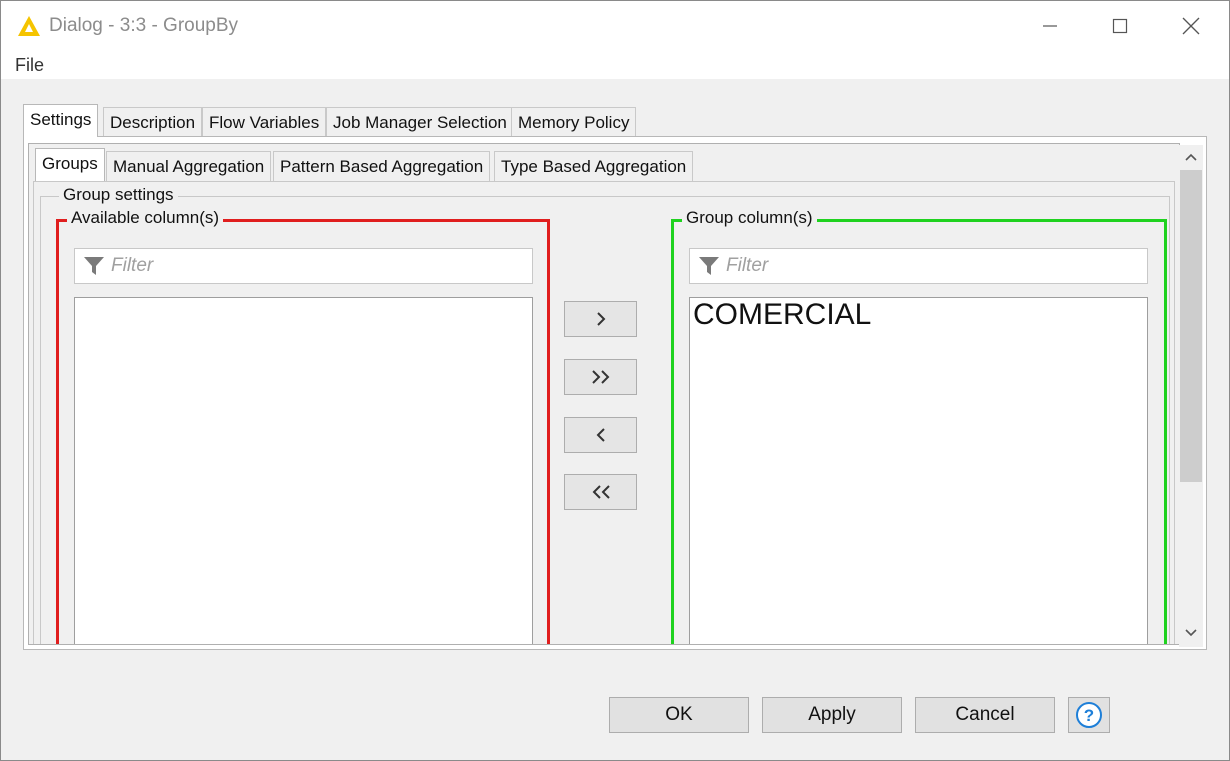 This screenshot has height=761, width=1230. Describe the element at coordinates (918, 266) in the screenshot. I see `group-filter-input: Filter` at that location.